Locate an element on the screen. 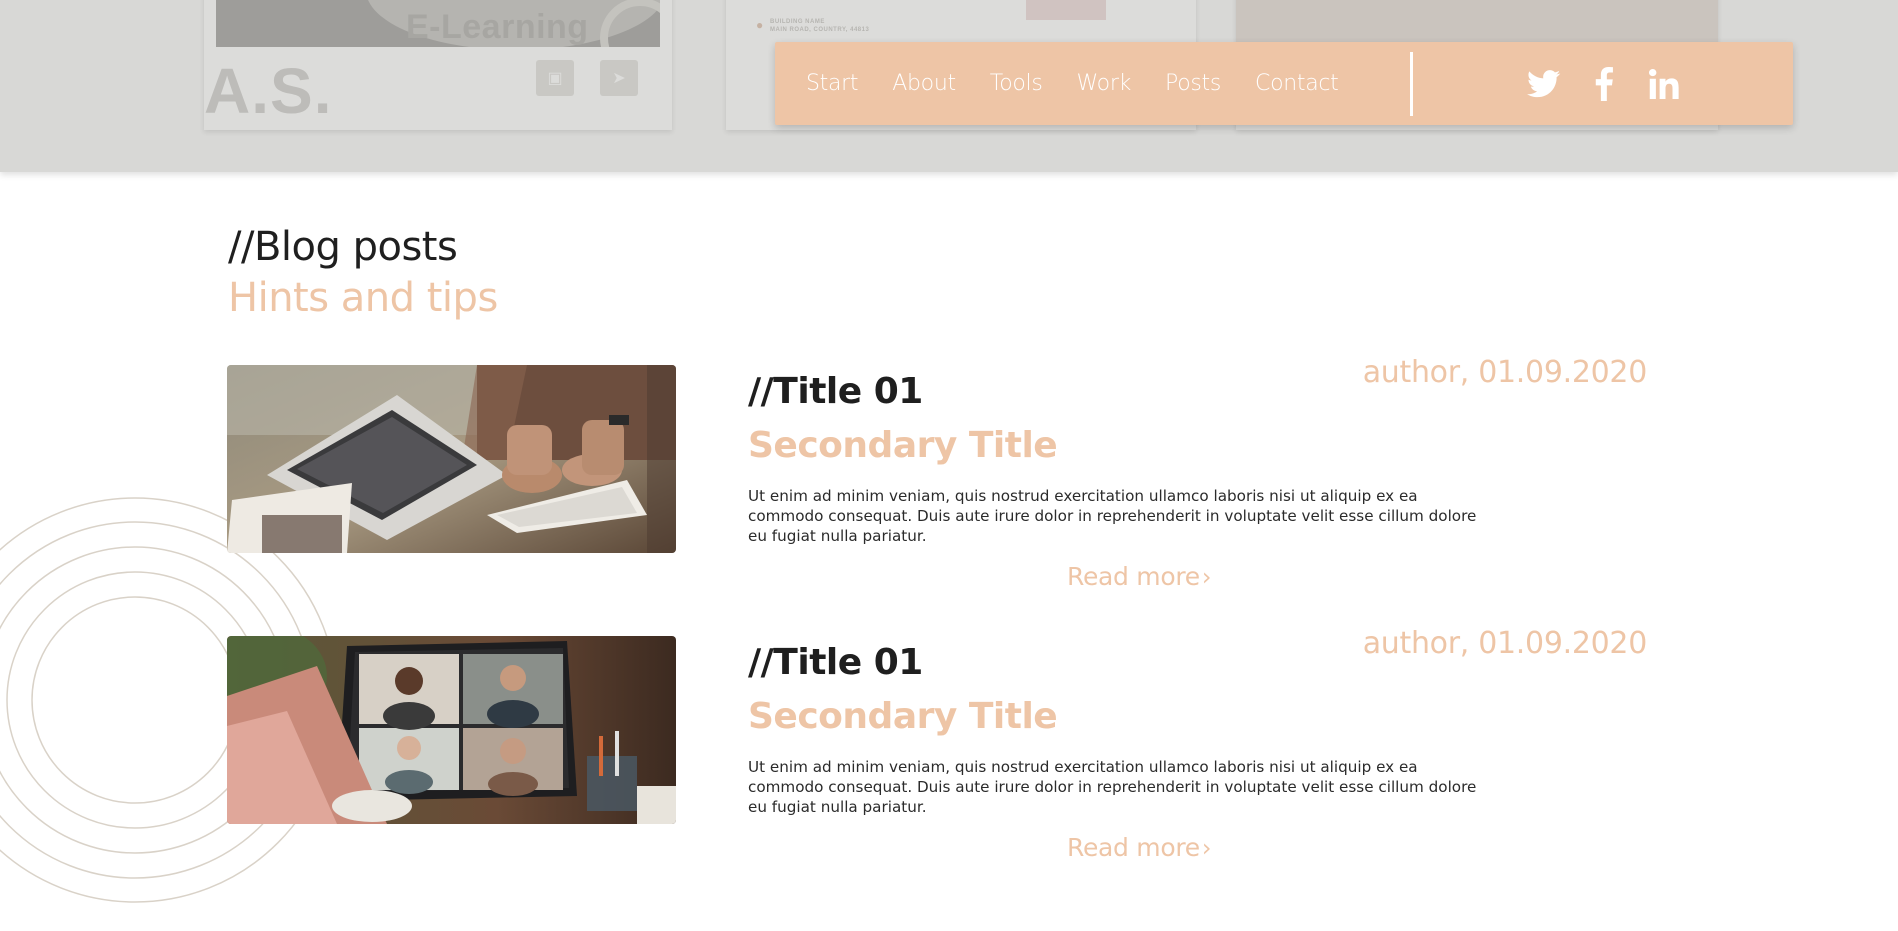 The width and height of the screenshot is (1898, 931). nav-link-contact: Contact is located at coordinates (1297, 83).